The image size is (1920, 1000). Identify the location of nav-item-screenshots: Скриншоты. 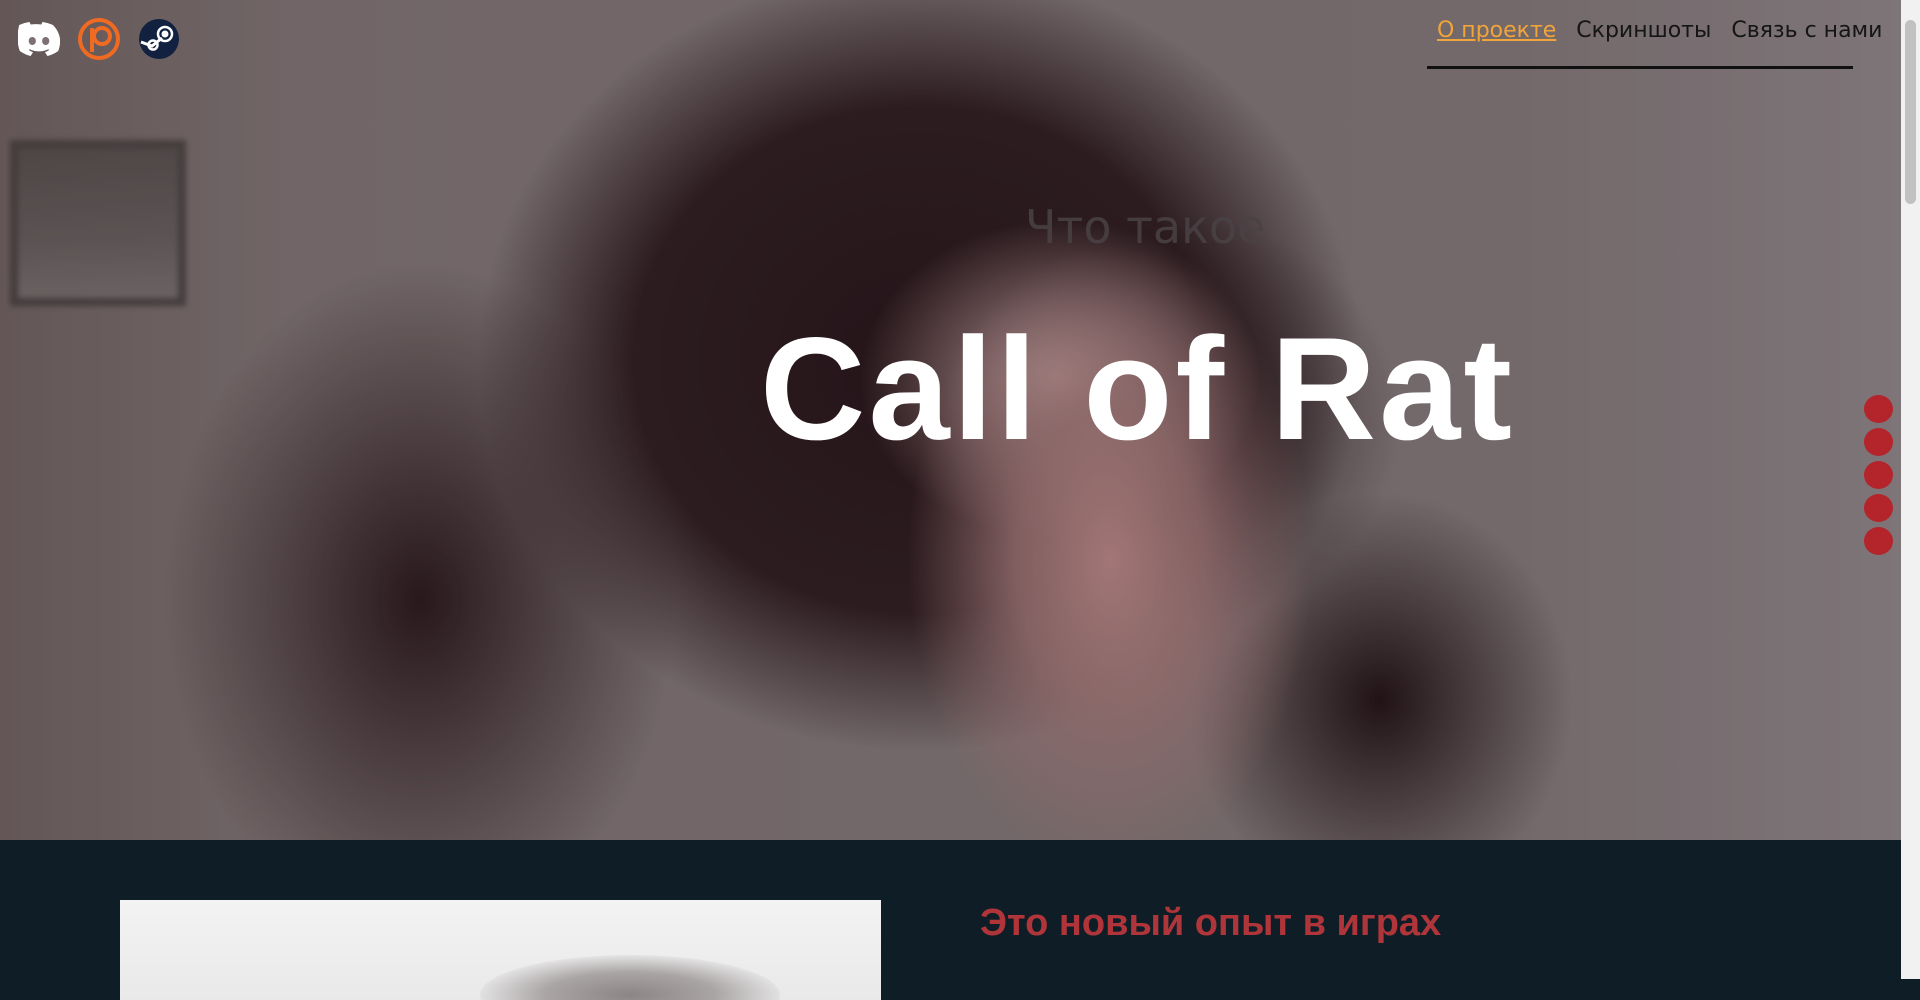
(1638, 30).